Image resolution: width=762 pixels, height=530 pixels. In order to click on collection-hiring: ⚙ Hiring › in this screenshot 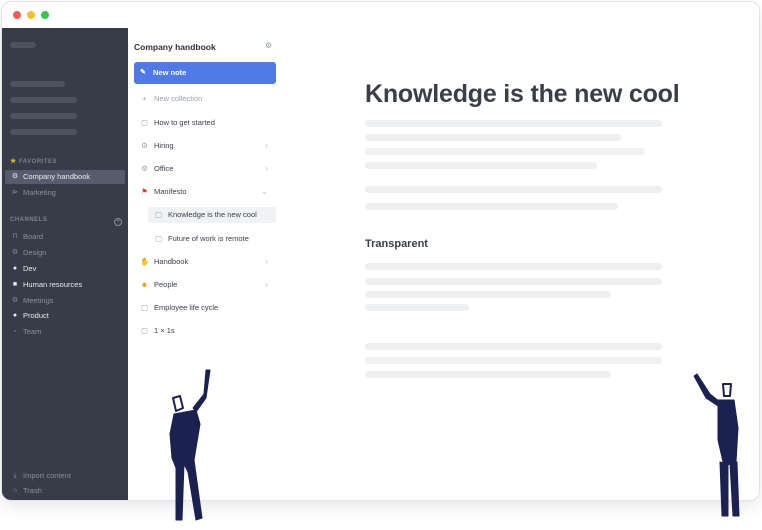, I will do `click(205, 146)`.